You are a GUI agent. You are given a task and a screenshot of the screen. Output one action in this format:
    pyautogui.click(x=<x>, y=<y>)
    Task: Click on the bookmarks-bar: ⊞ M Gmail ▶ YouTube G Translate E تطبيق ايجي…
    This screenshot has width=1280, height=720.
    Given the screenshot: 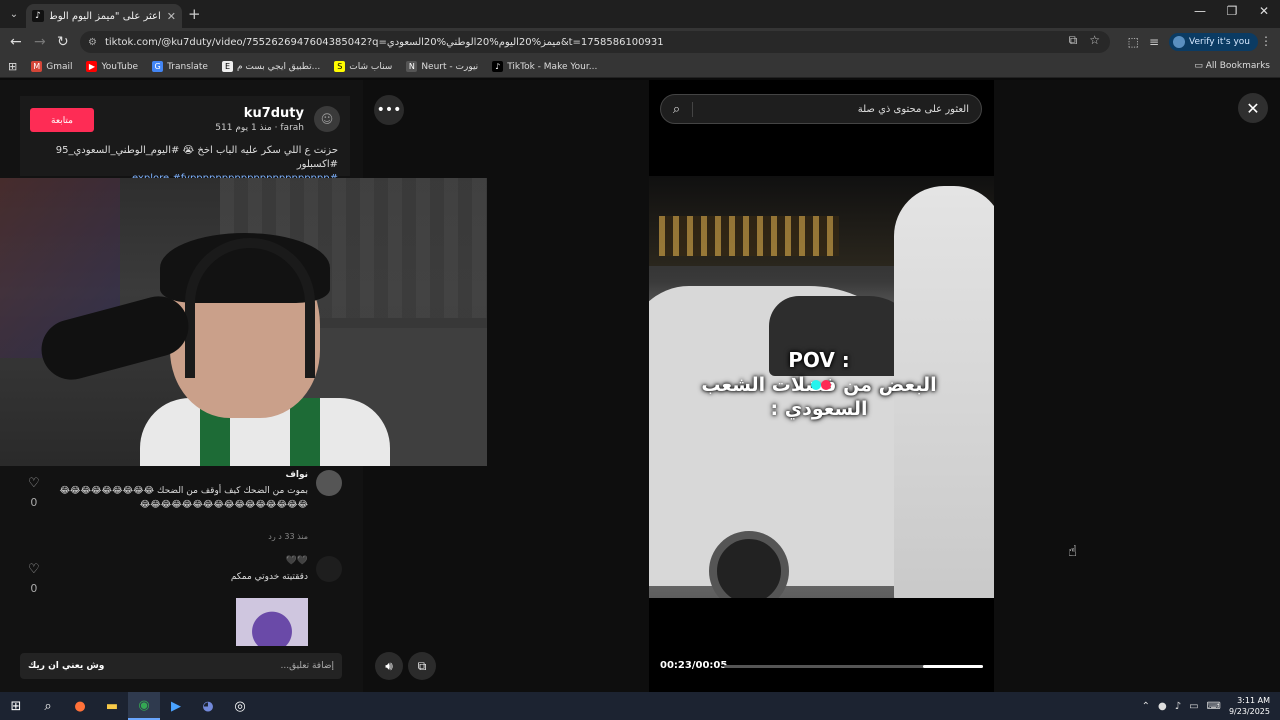 What is the action you would take?
    pyautogui.click(x=640, y=67)
    